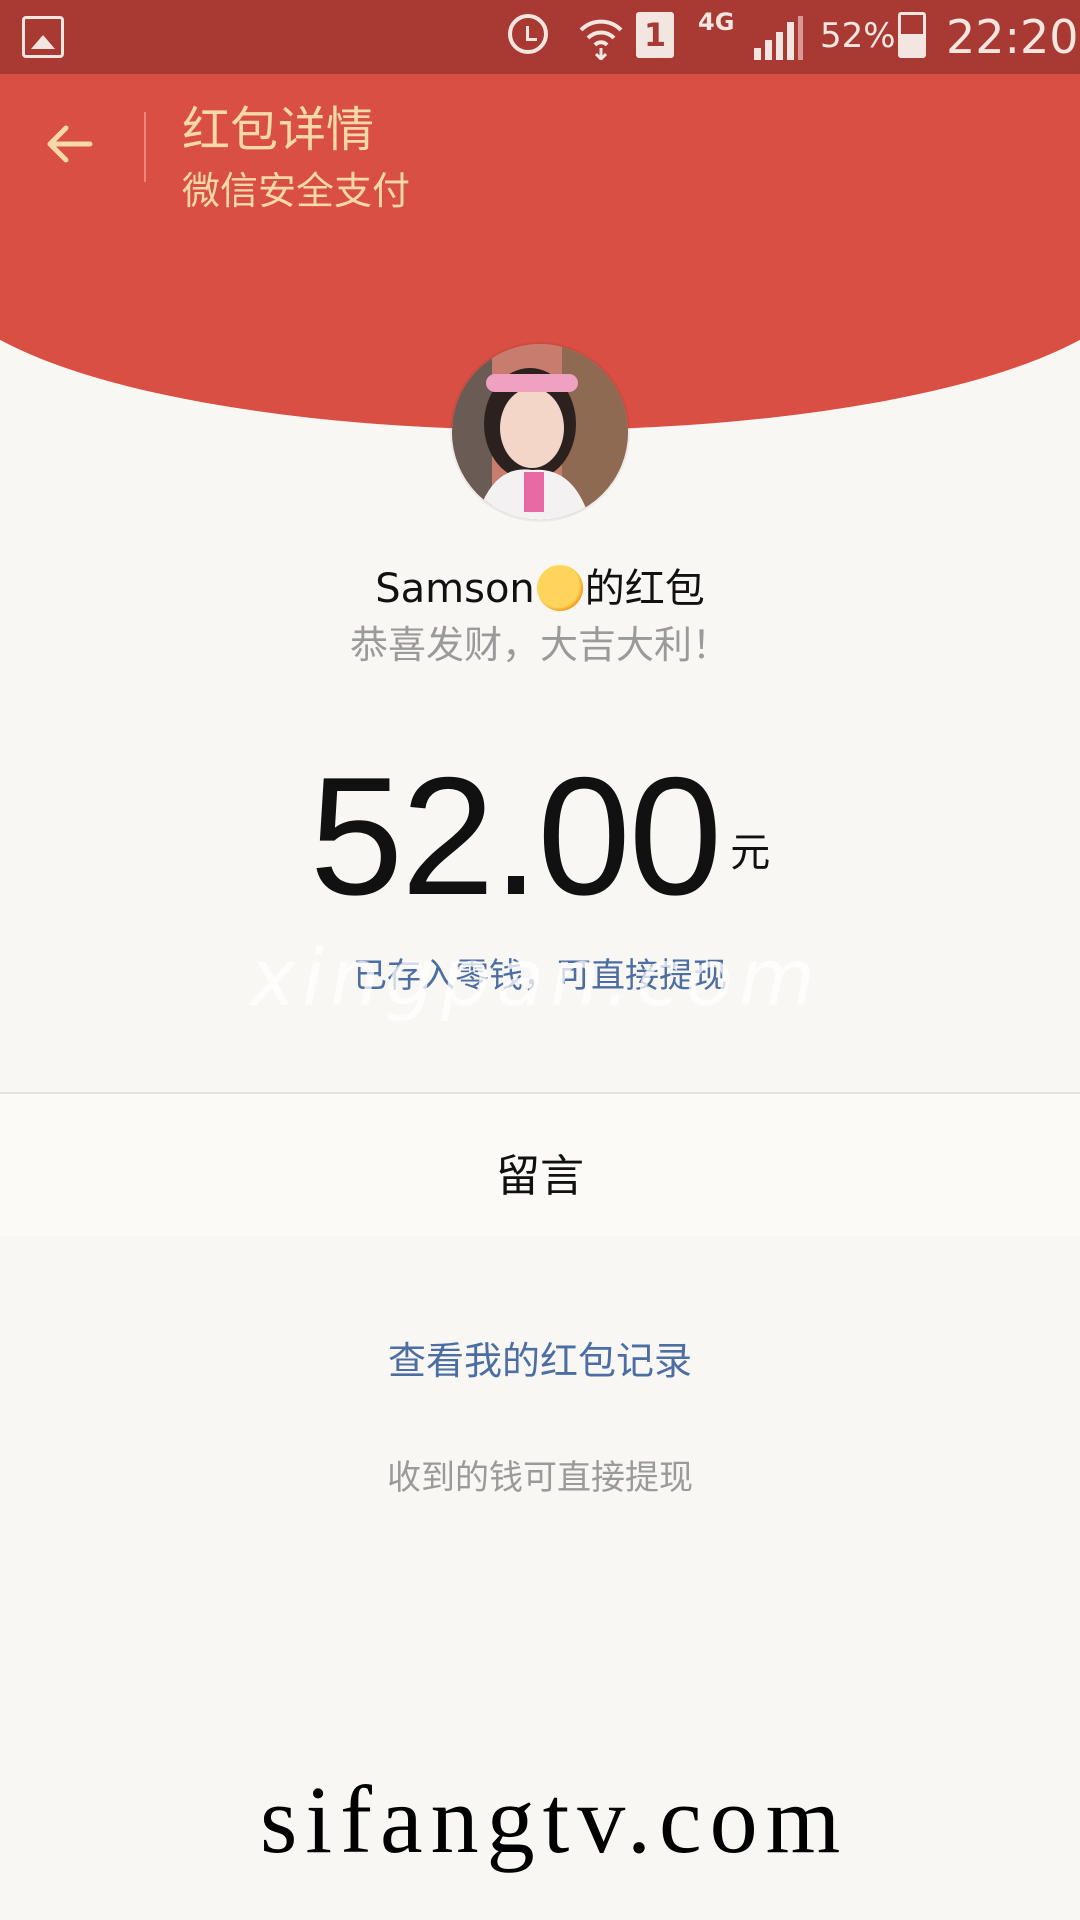 The width and height of the screenshot is (1080, 1920). I want to click on header-divider, so click(145, 147).